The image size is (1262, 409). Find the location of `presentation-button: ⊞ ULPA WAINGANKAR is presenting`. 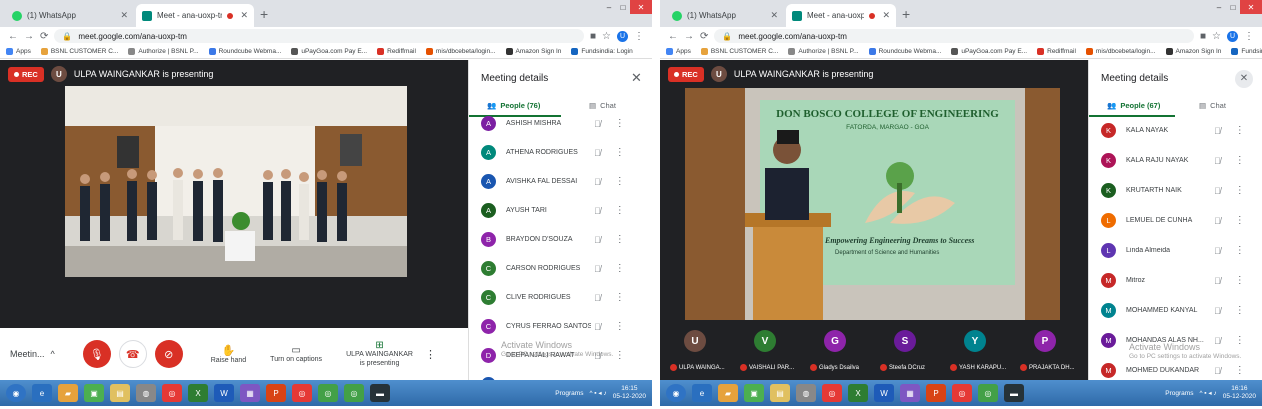

presentation-button: ⊞ ULPA WAINGANKAR is presenting is located at coordinates (379, 354).